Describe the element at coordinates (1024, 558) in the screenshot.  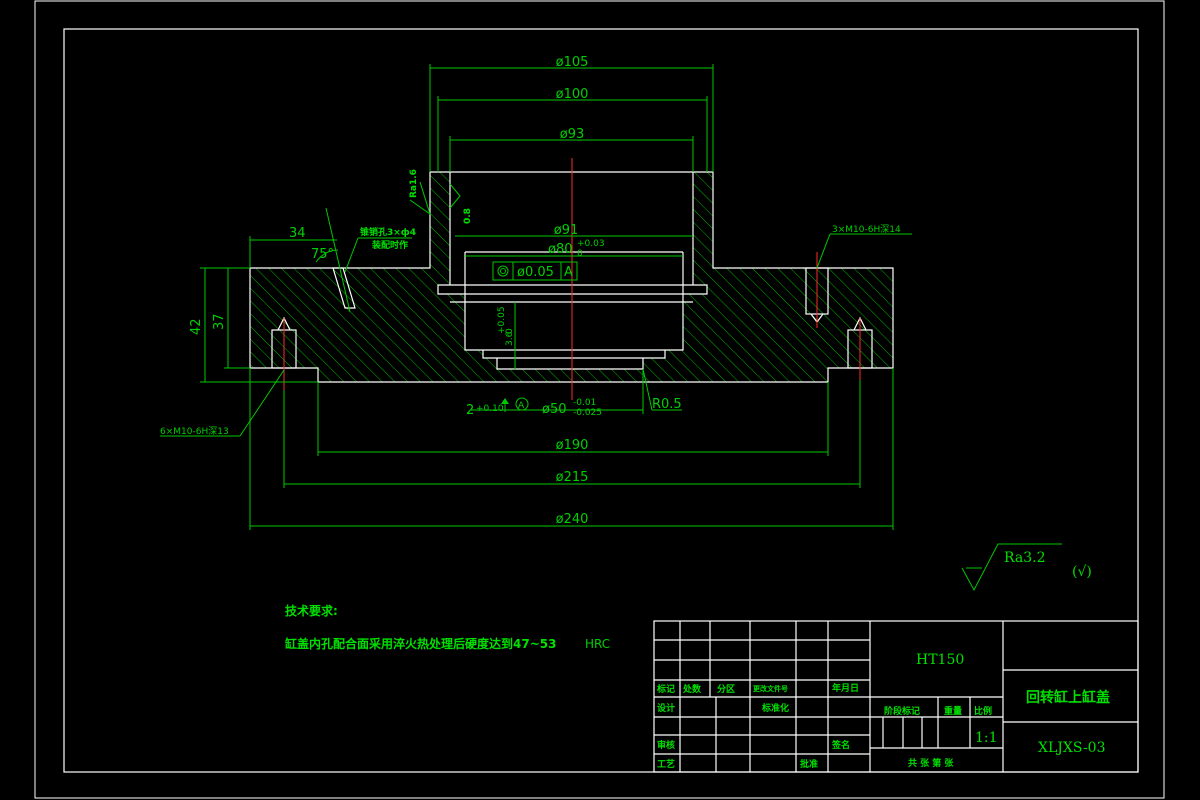
I see `roughness-value: Ra3.2` at that location.